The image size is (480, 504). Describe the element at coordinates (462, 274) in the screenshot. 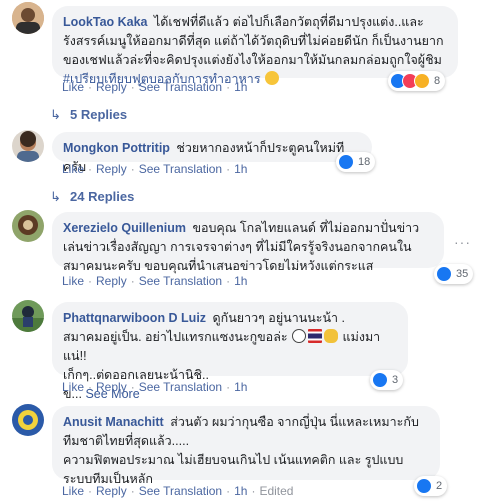

I see `reaction-count: 35` at that location.